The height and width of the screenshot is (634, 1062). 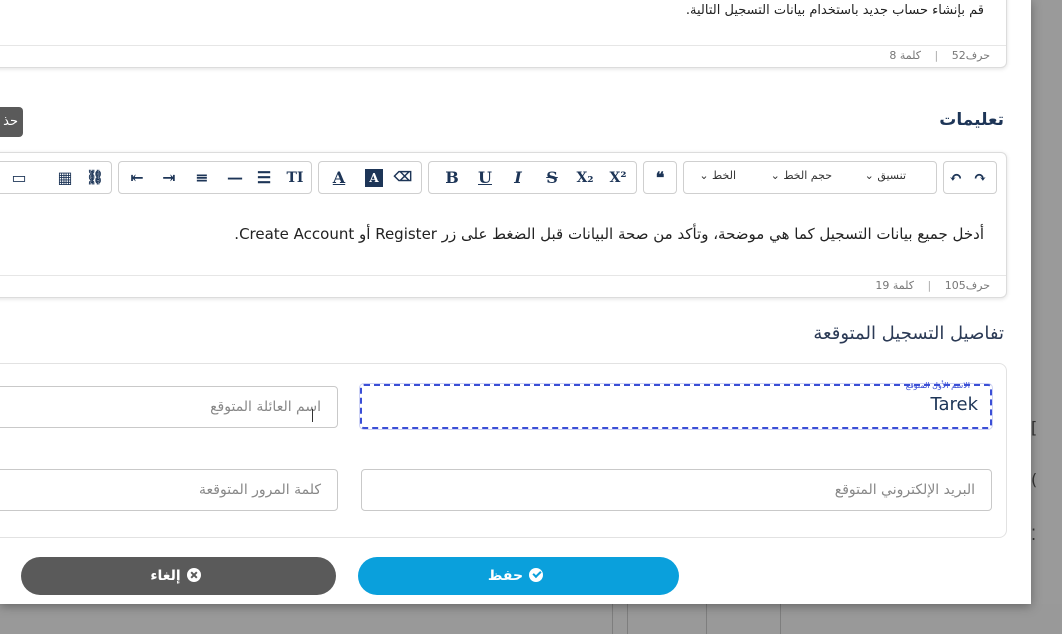 What do you see at coordinates (676, 490) in the screenshot?
I see `email-field: البريد الإلكتروني المتوقع` at bounding box center [676, 490].